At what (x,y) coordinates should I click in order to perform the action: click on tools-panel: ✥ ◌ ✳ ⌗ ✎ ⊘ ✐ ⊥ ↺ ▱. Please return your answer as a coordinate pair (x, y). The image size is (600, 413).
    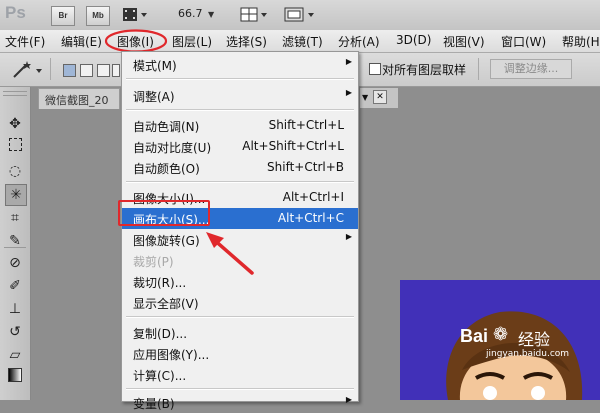
    Looking at the image, I should click on (15, 243).